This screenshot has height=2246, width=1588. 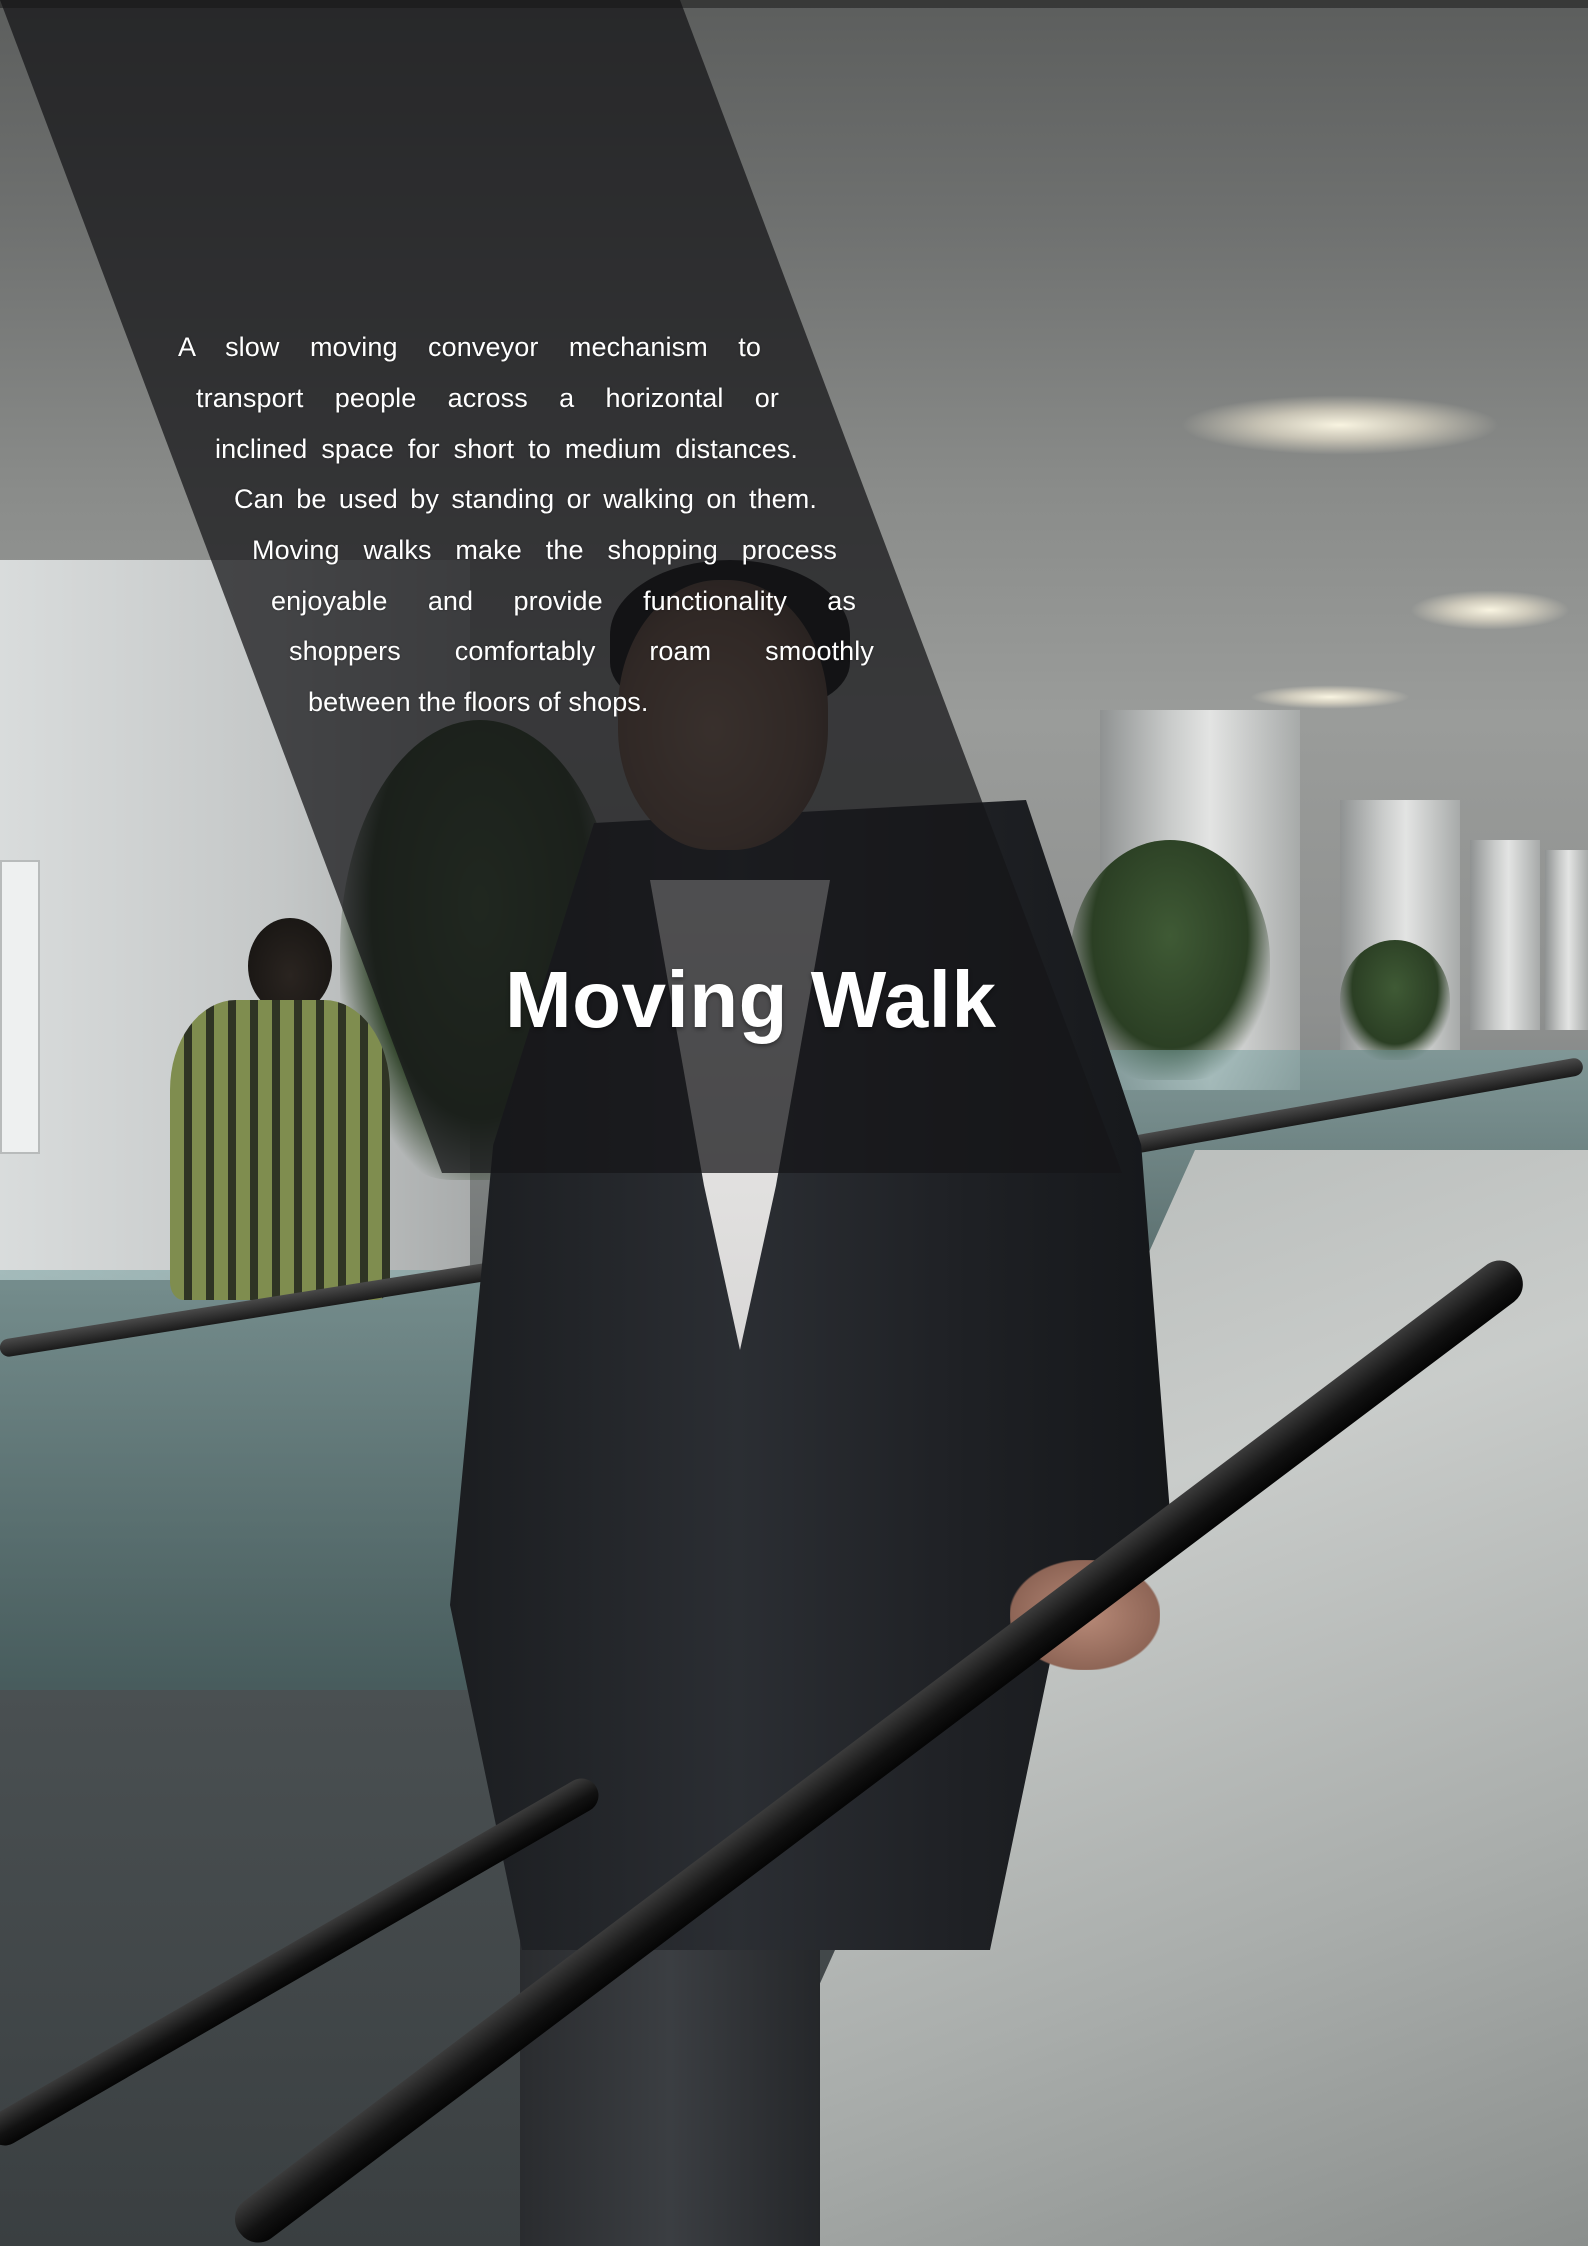 What do you see at coordinates (487, 398) in the screenshot?
I see `description-line-2: transport people across a horizontal or` at bounding box center [487, 398].